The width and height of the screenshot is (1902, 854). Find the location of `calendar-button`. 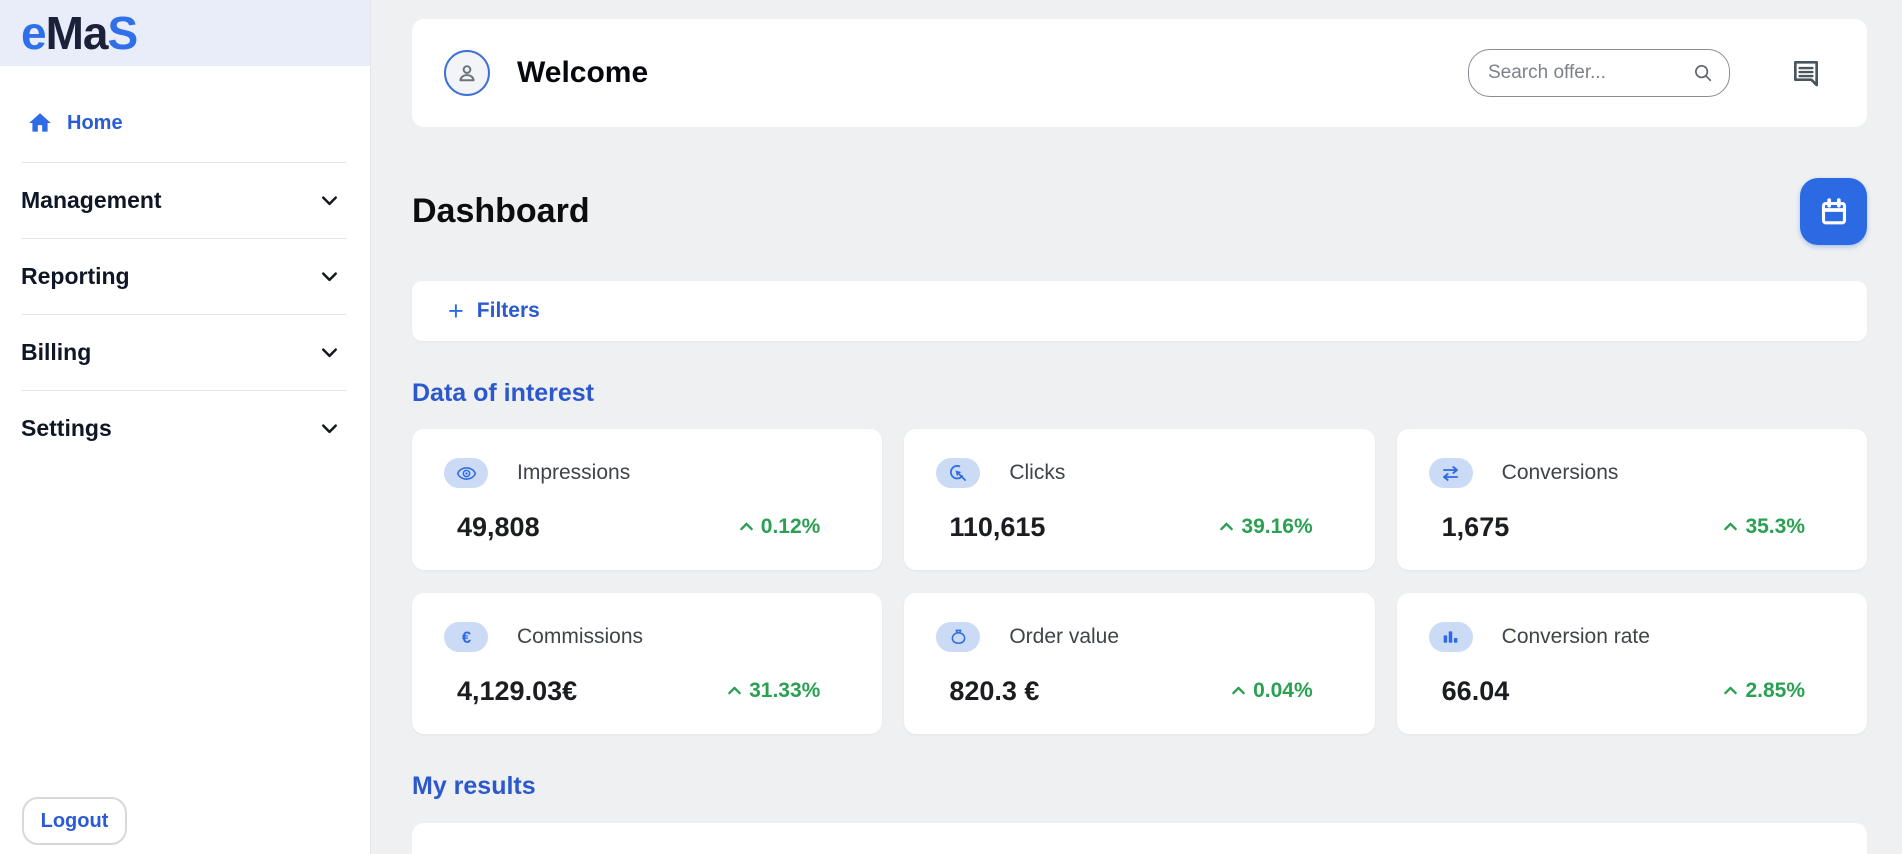

calendar-button is located at coordinates (1833, 211).